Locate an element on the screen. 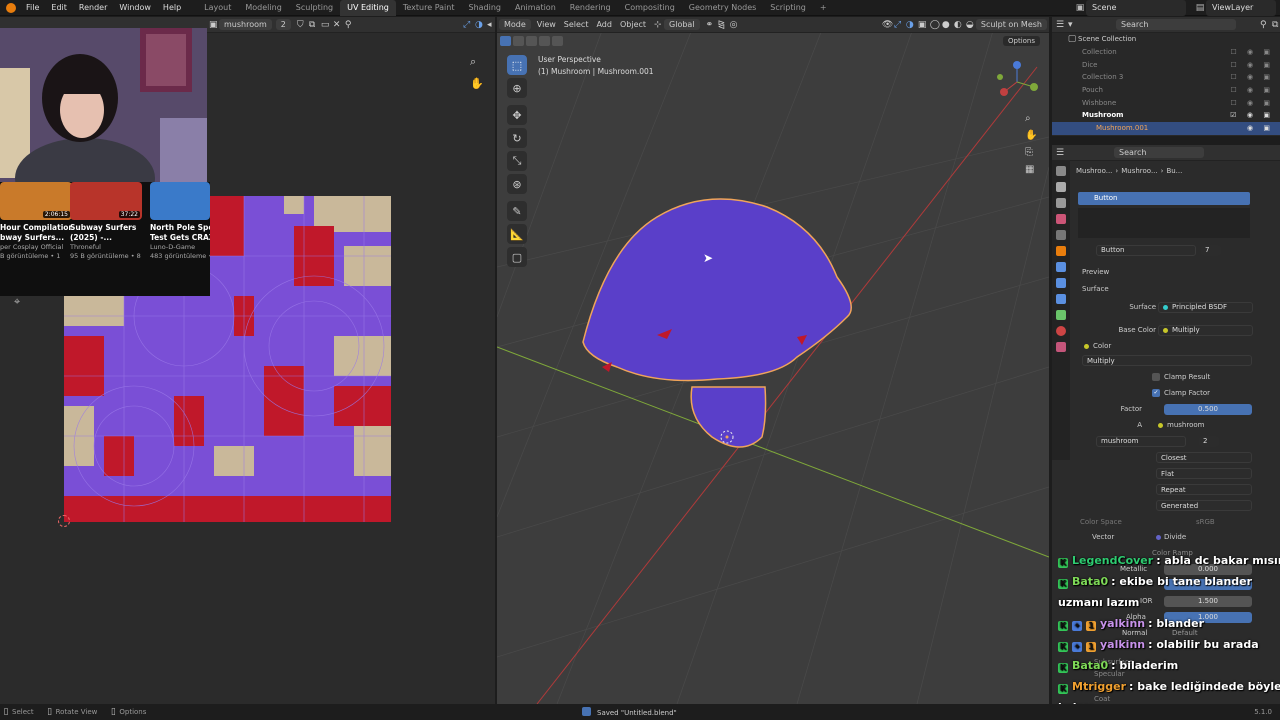 The width and height of the screenshot is (1280, 720). transform-tool-icon: ⊛ is located at coordinates (517, 184).